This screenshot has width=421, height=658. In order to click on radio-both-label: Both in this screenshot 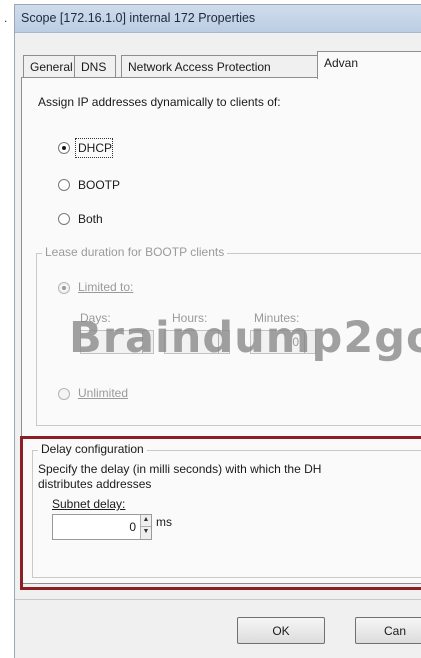, I will do `click(90, 219)`.